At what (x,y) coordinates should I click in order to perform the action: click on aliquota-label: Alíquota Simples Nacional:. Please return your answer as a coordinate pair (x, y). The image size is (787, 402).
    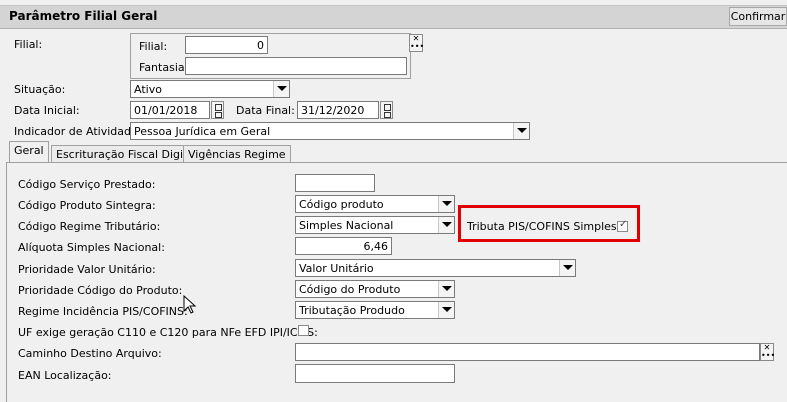
    Looking at the image, I should click on (91, 247).